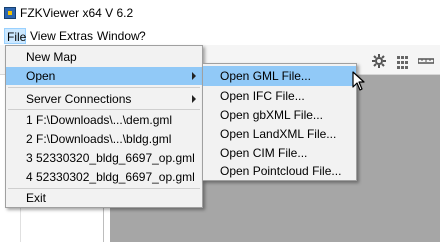  What do you see at coordinates (118, 36) in the screenshot?
I see `menu-window: Window` at bounding box center [118, 36].